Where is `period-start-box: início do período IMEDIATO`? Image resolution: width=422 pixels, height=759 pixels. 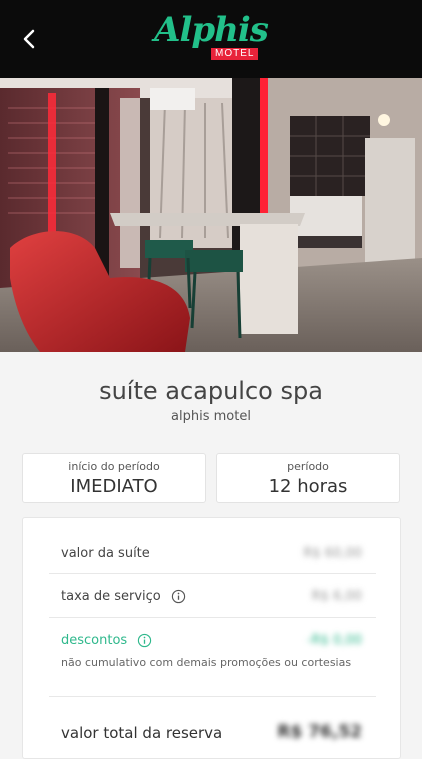
period-start-box: início do período IMEDIATO is located at coordinates (114, 478).